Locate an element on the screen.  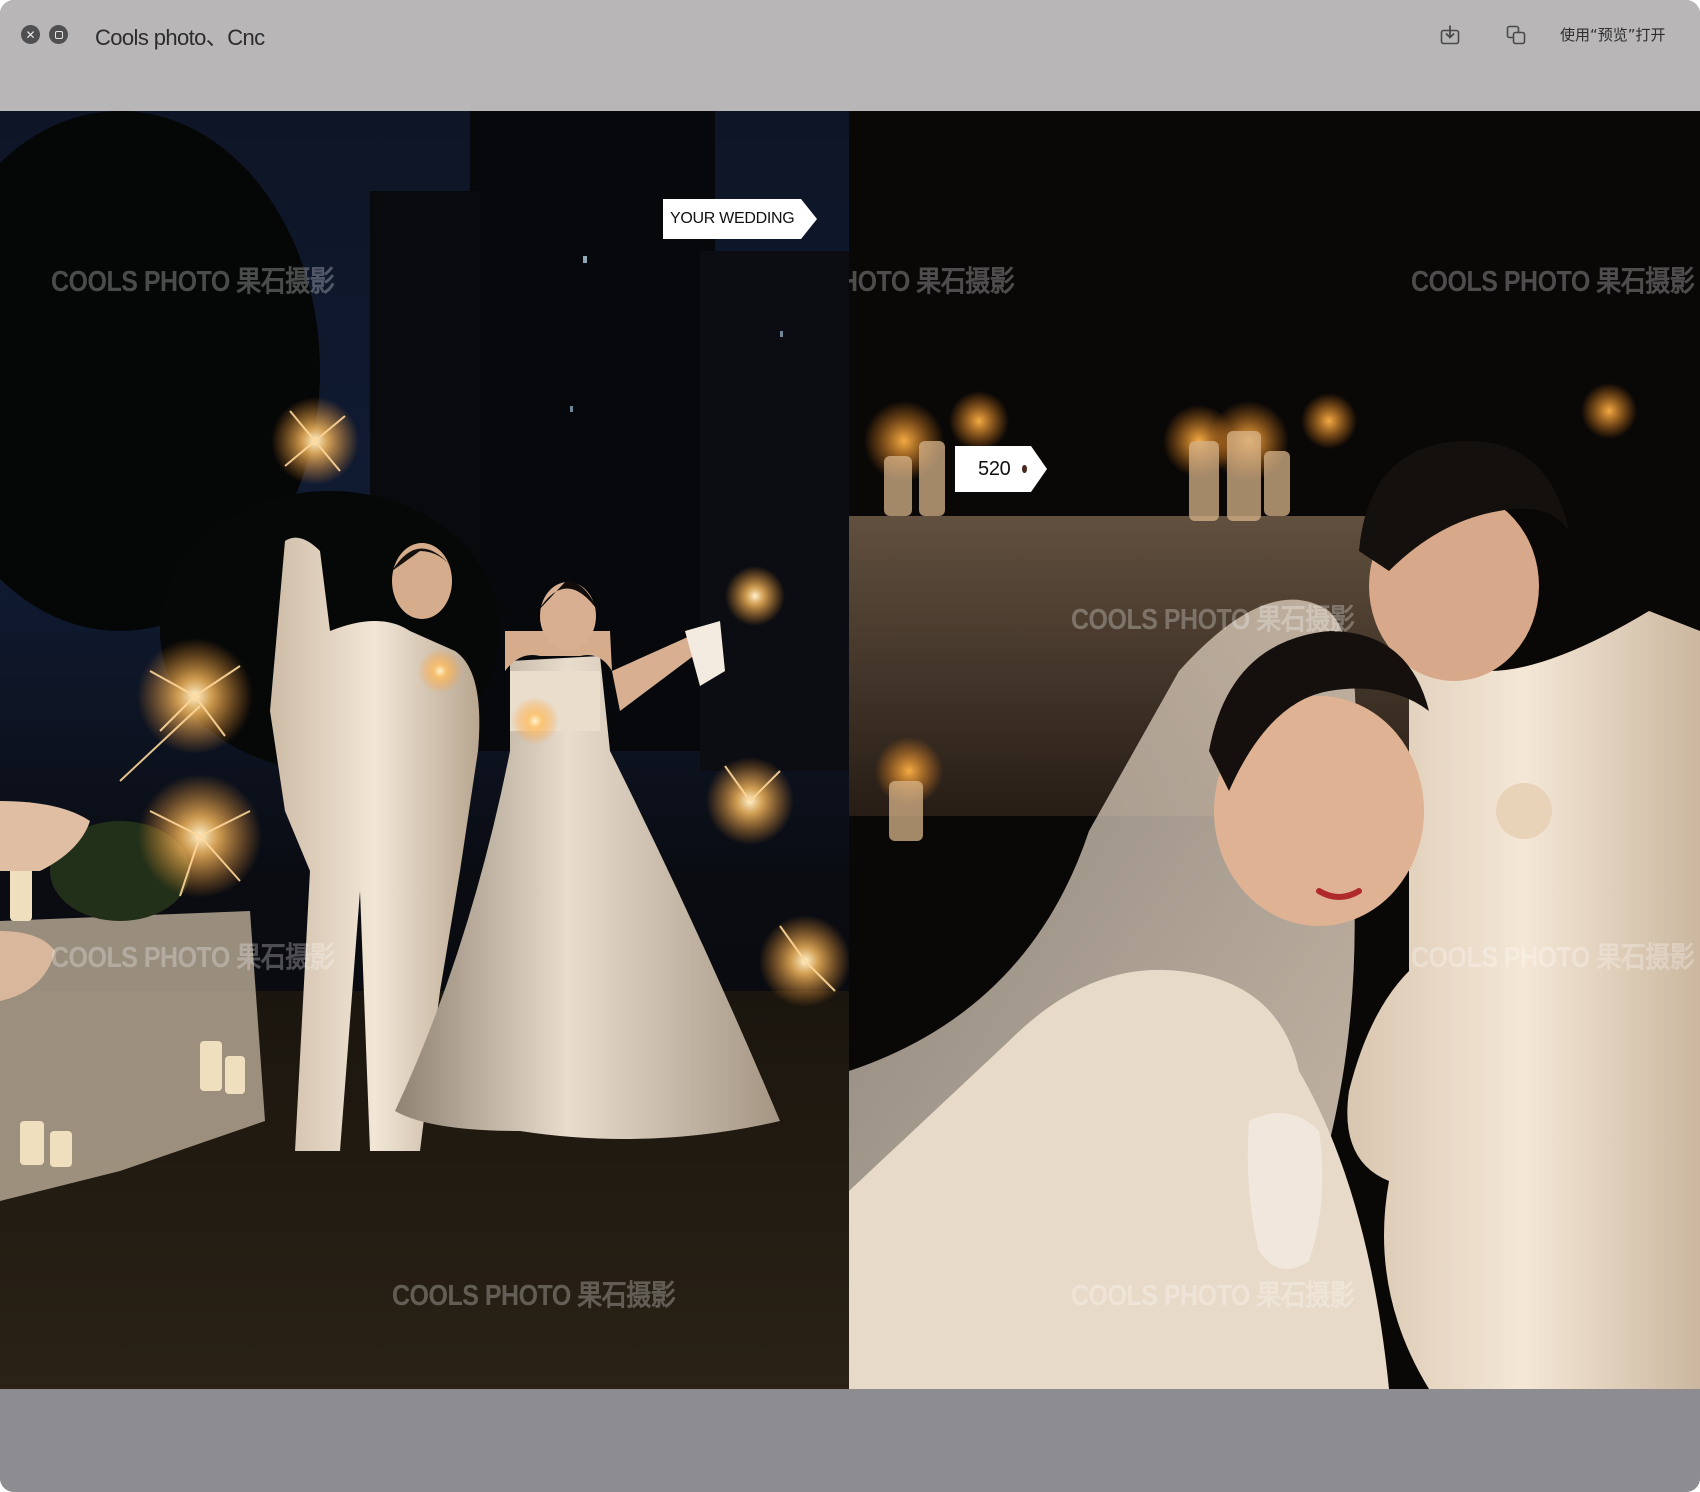
tag-520: 520 is located at coordinates (1001, 469).